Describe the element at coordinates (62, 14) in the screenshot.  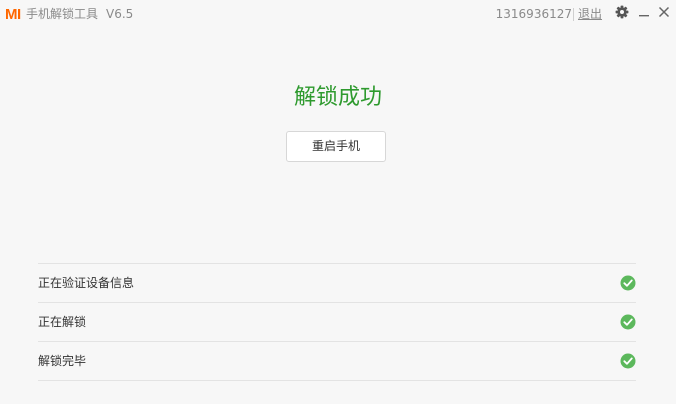
I see `app-name: 手机解锁工具` at that location.